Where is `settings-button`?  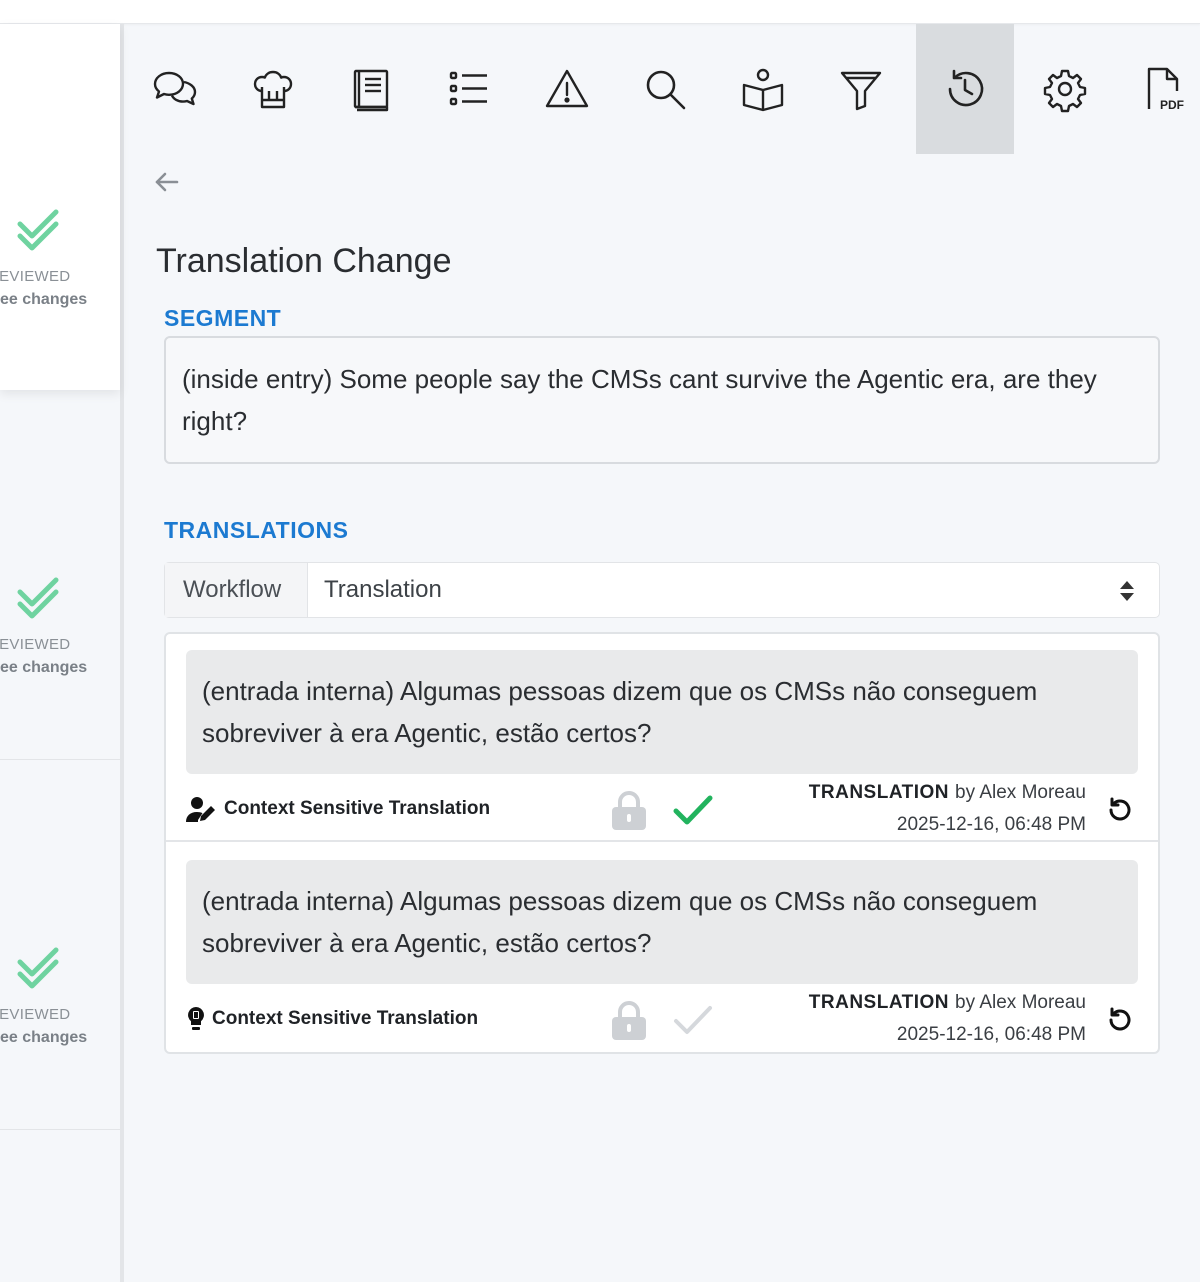 settings-button is located at coordinates (1065, 89).